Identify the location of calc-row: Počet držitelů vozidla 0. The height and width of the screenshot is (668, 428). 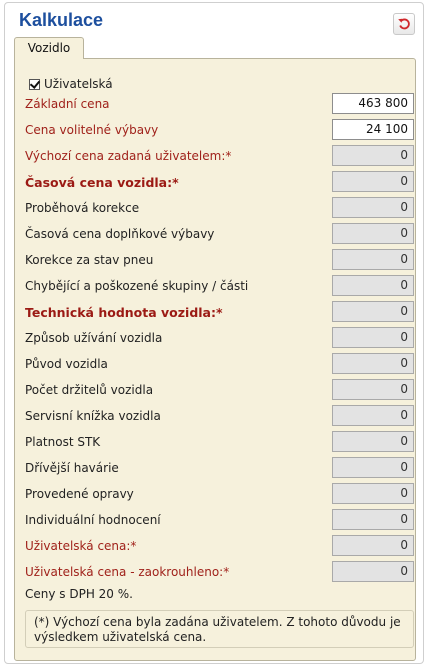
(215, 391).